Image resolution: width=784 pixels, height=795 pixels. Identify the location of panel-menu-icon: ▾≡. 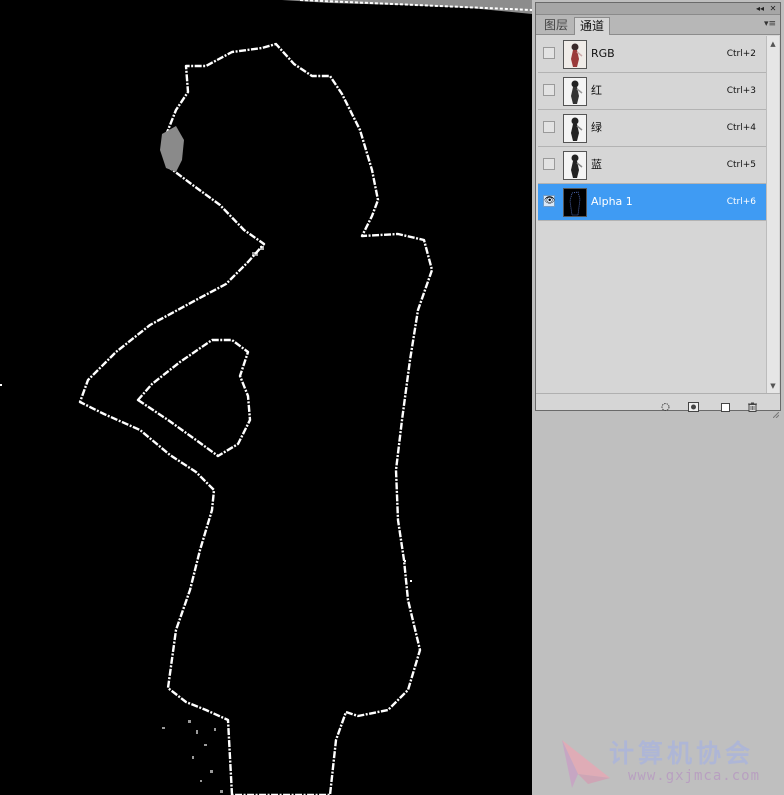
(770, 24).